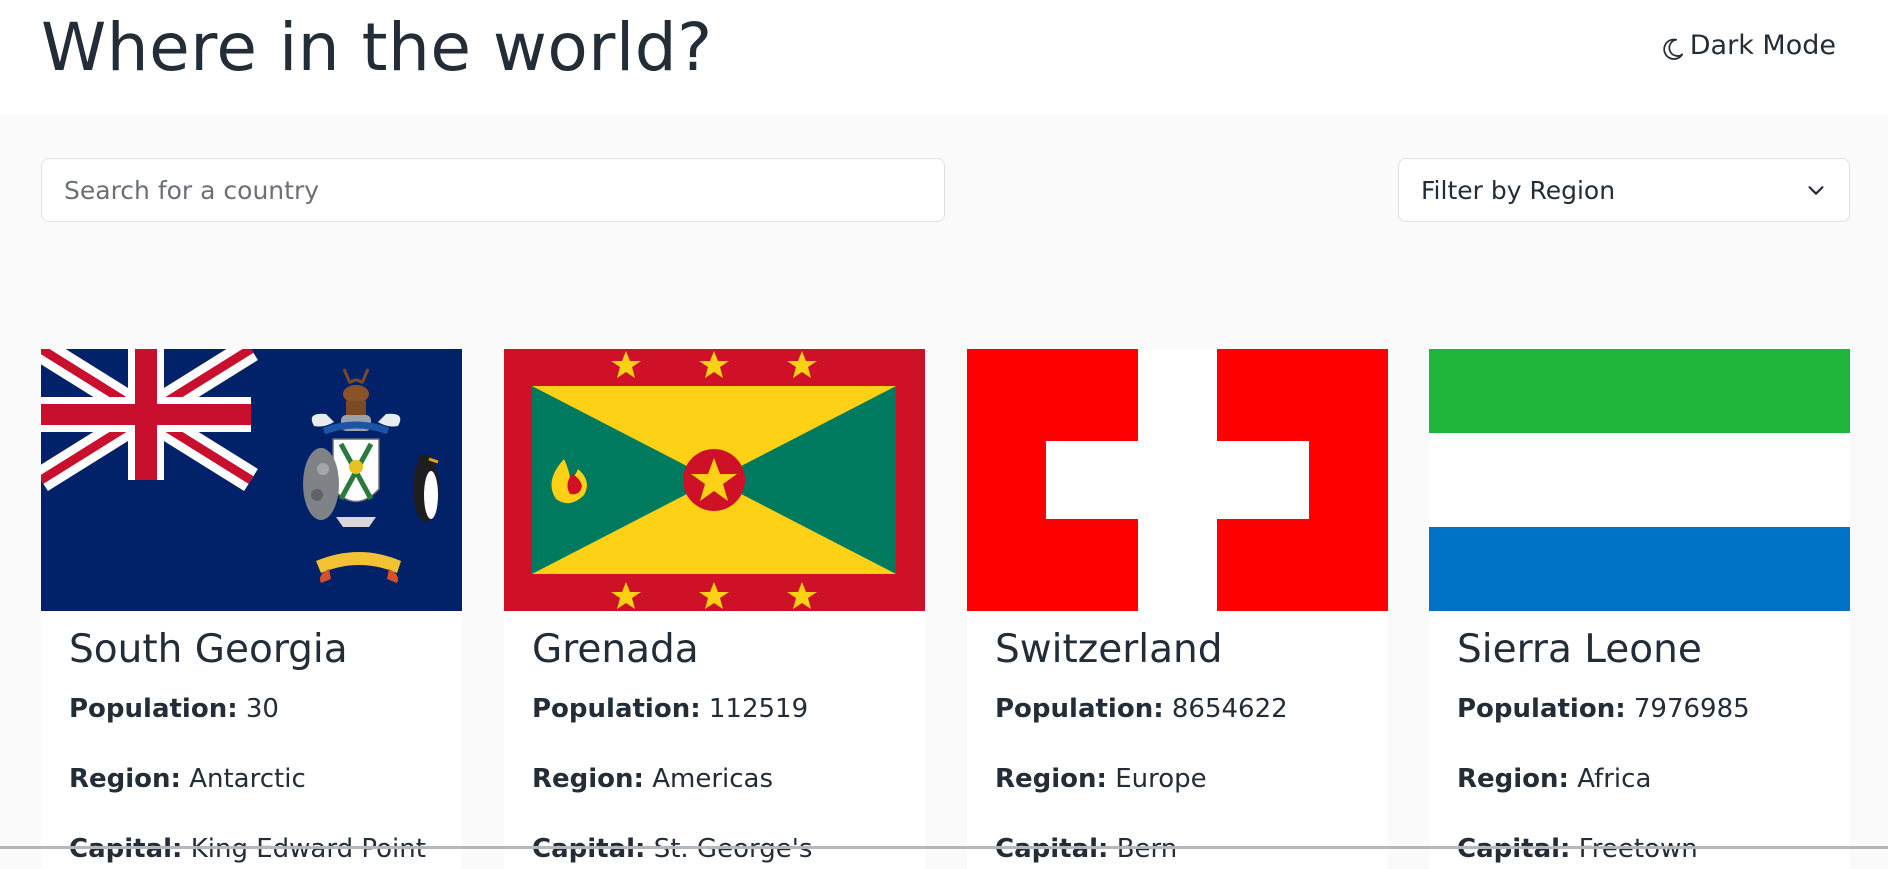 This screenshot has height=869, width=1888. I want to click on population-value: 112519, so click(758, 709).